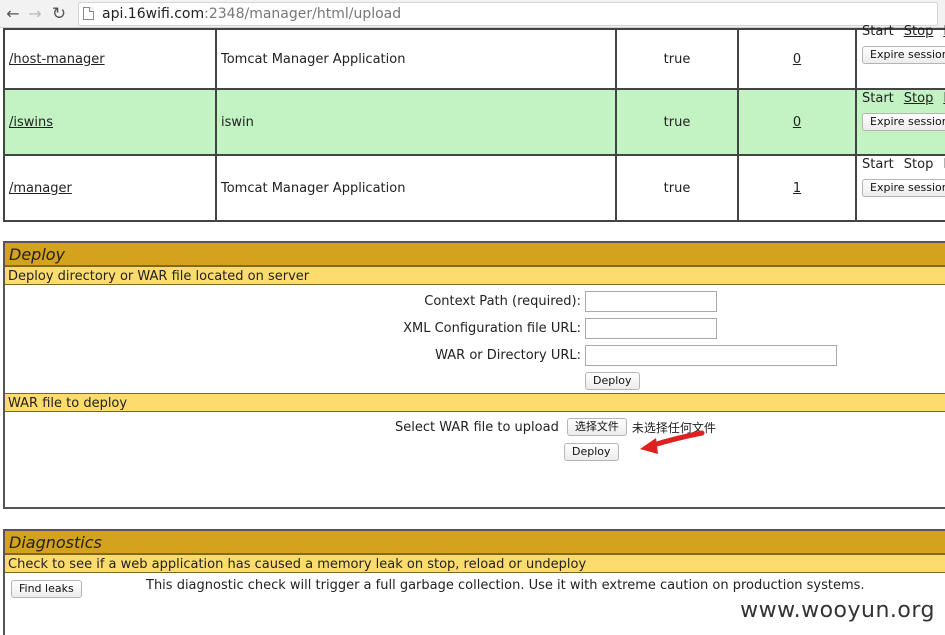 The image size is (945, 635). I want to click on app-sessions-cell: 1, so click(797, 188).